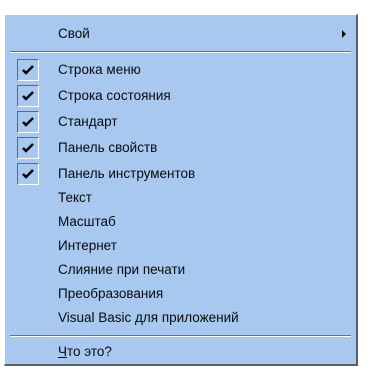 The image size is (372, 380). Describe the element at coordinates (89, 351) in the screenshot. I see `menu-item-label-rest: то это?` at that location.